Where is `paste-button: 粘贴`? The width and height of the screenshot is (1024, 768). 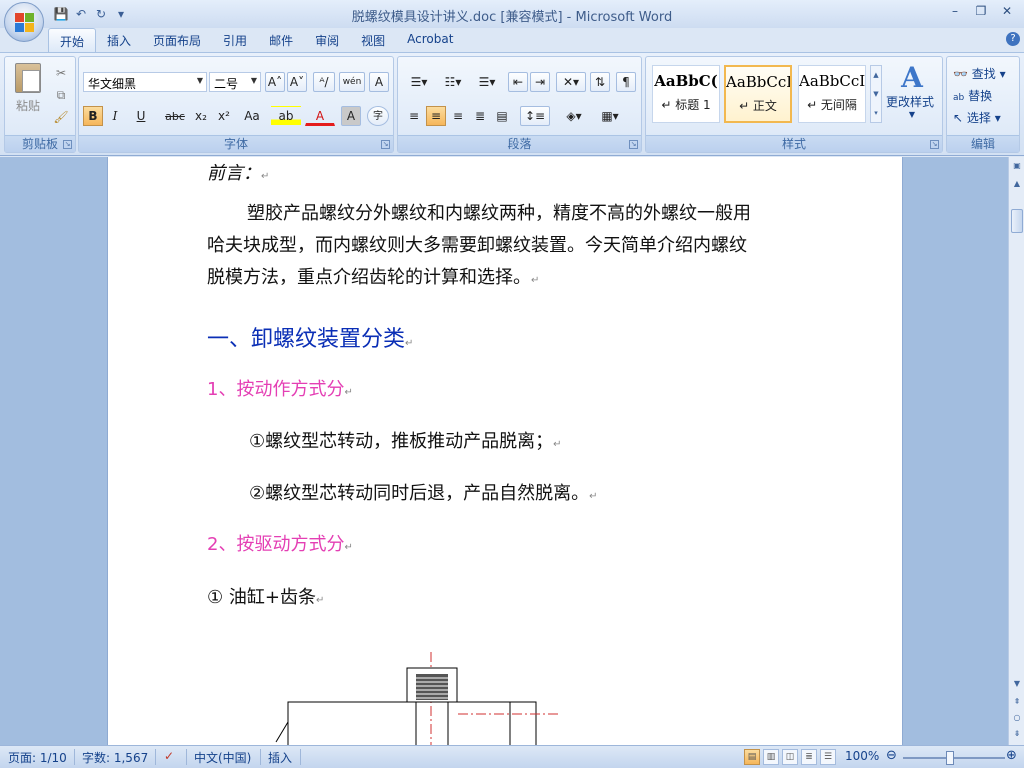 paste-button: 粘贴 is located at coordinates (28, 96).